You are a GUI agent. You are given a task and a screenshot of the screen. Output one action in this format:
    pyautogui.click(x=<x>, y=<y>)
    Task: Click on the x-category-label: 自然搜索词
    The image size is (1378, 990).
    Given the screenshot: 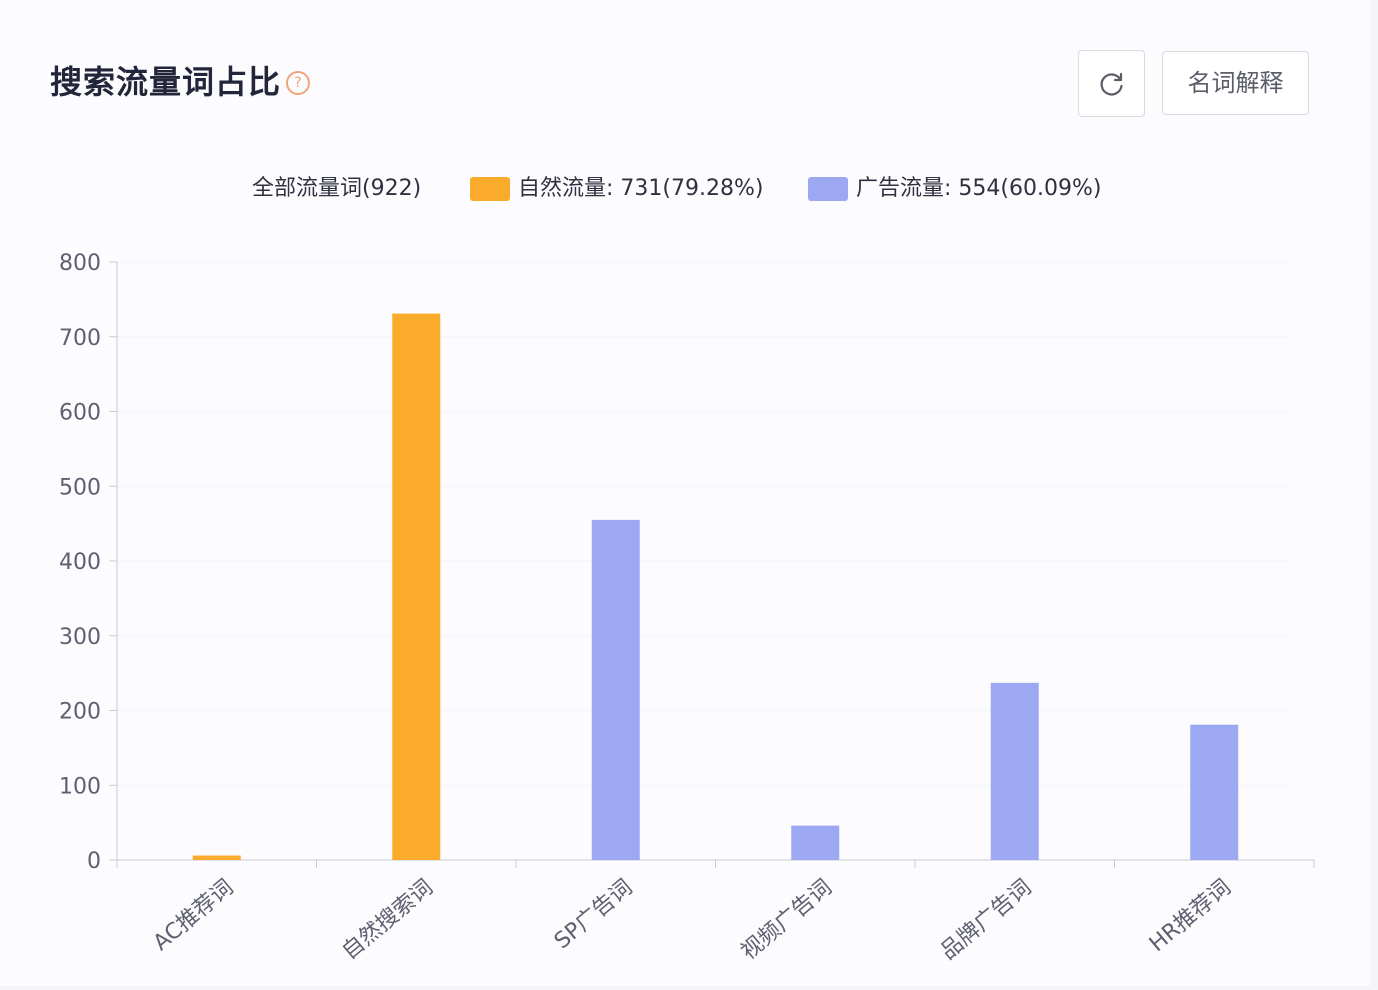 What is the action you would take?
    pyautogui.click(x=388, y=920)
    